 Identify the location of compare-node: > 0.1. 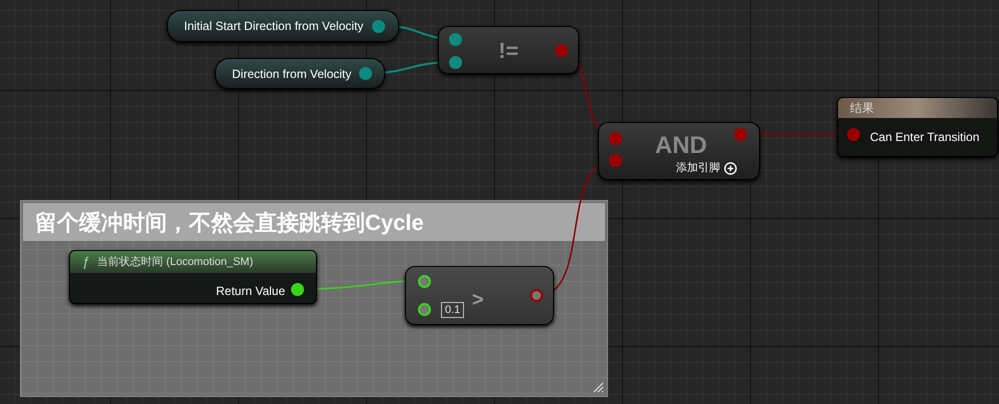
(479, 295).